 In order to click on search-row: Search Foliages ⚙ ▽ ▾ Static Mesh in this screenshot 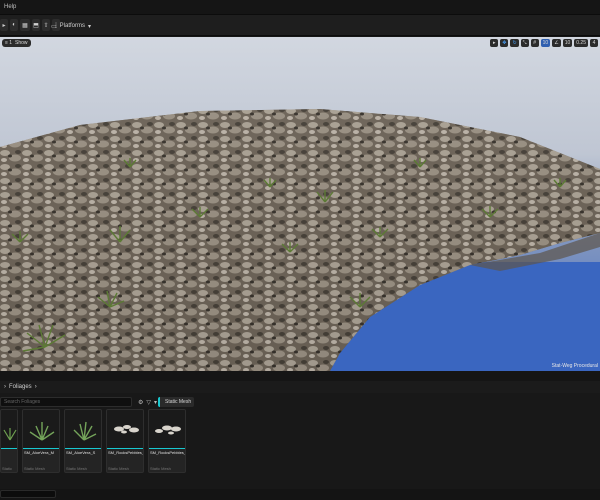, I will do `click(300, 402)`.